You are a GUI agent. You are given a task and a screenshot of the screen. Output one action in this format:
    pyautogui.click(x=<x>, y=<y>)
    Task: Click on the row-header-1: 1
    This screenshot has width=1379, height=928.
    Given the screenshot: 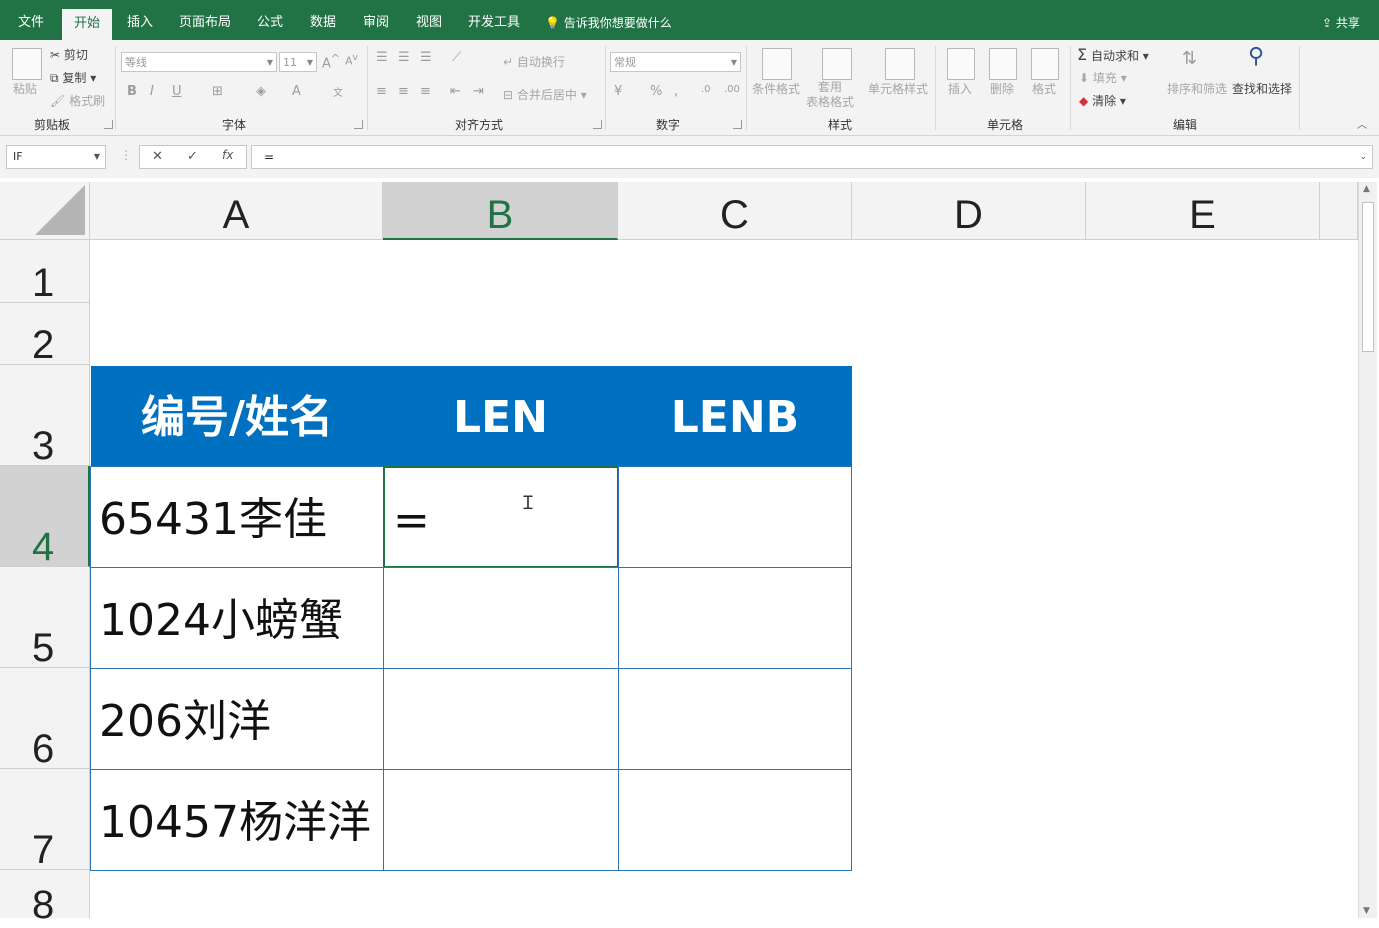 What is the action you would take?
    pyautogui.click(x=45, y=272)
    